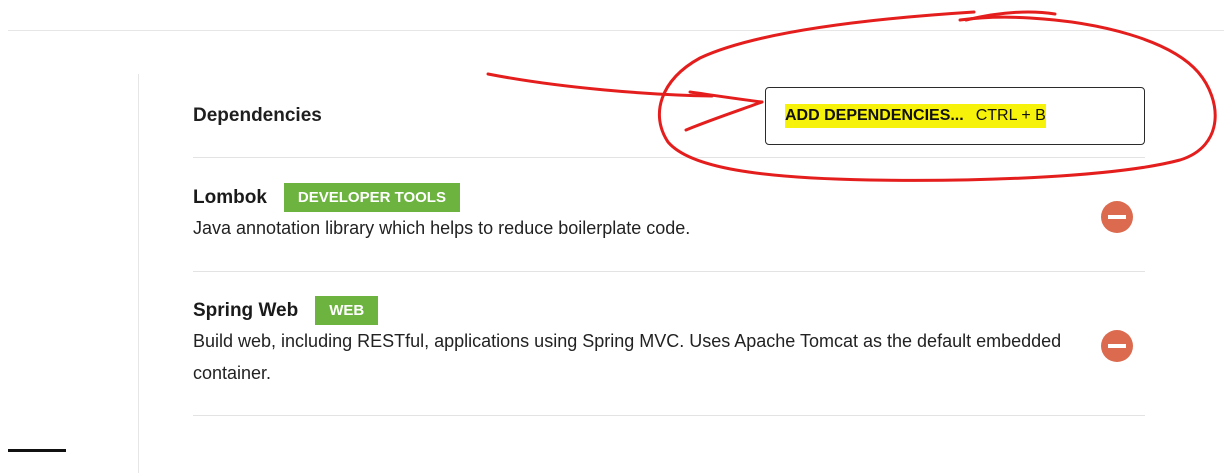  Describe the element at coordinates (616, 30) in the screenshot. I see `top-divider` at that location.